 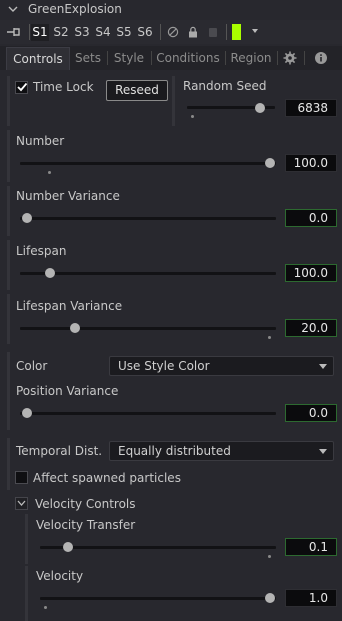 I want to click on tab-controls: Controls, so click(x=38, y=58).